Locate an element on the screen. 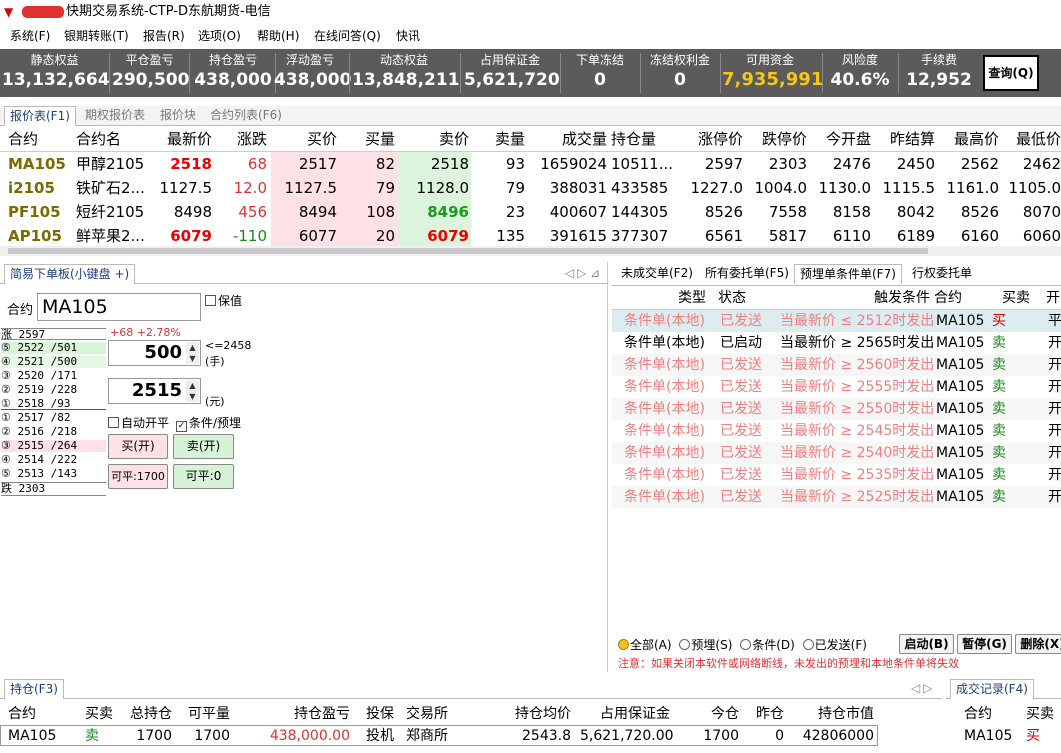  start-button: 启动(B) is located at coordinates (926, 644).